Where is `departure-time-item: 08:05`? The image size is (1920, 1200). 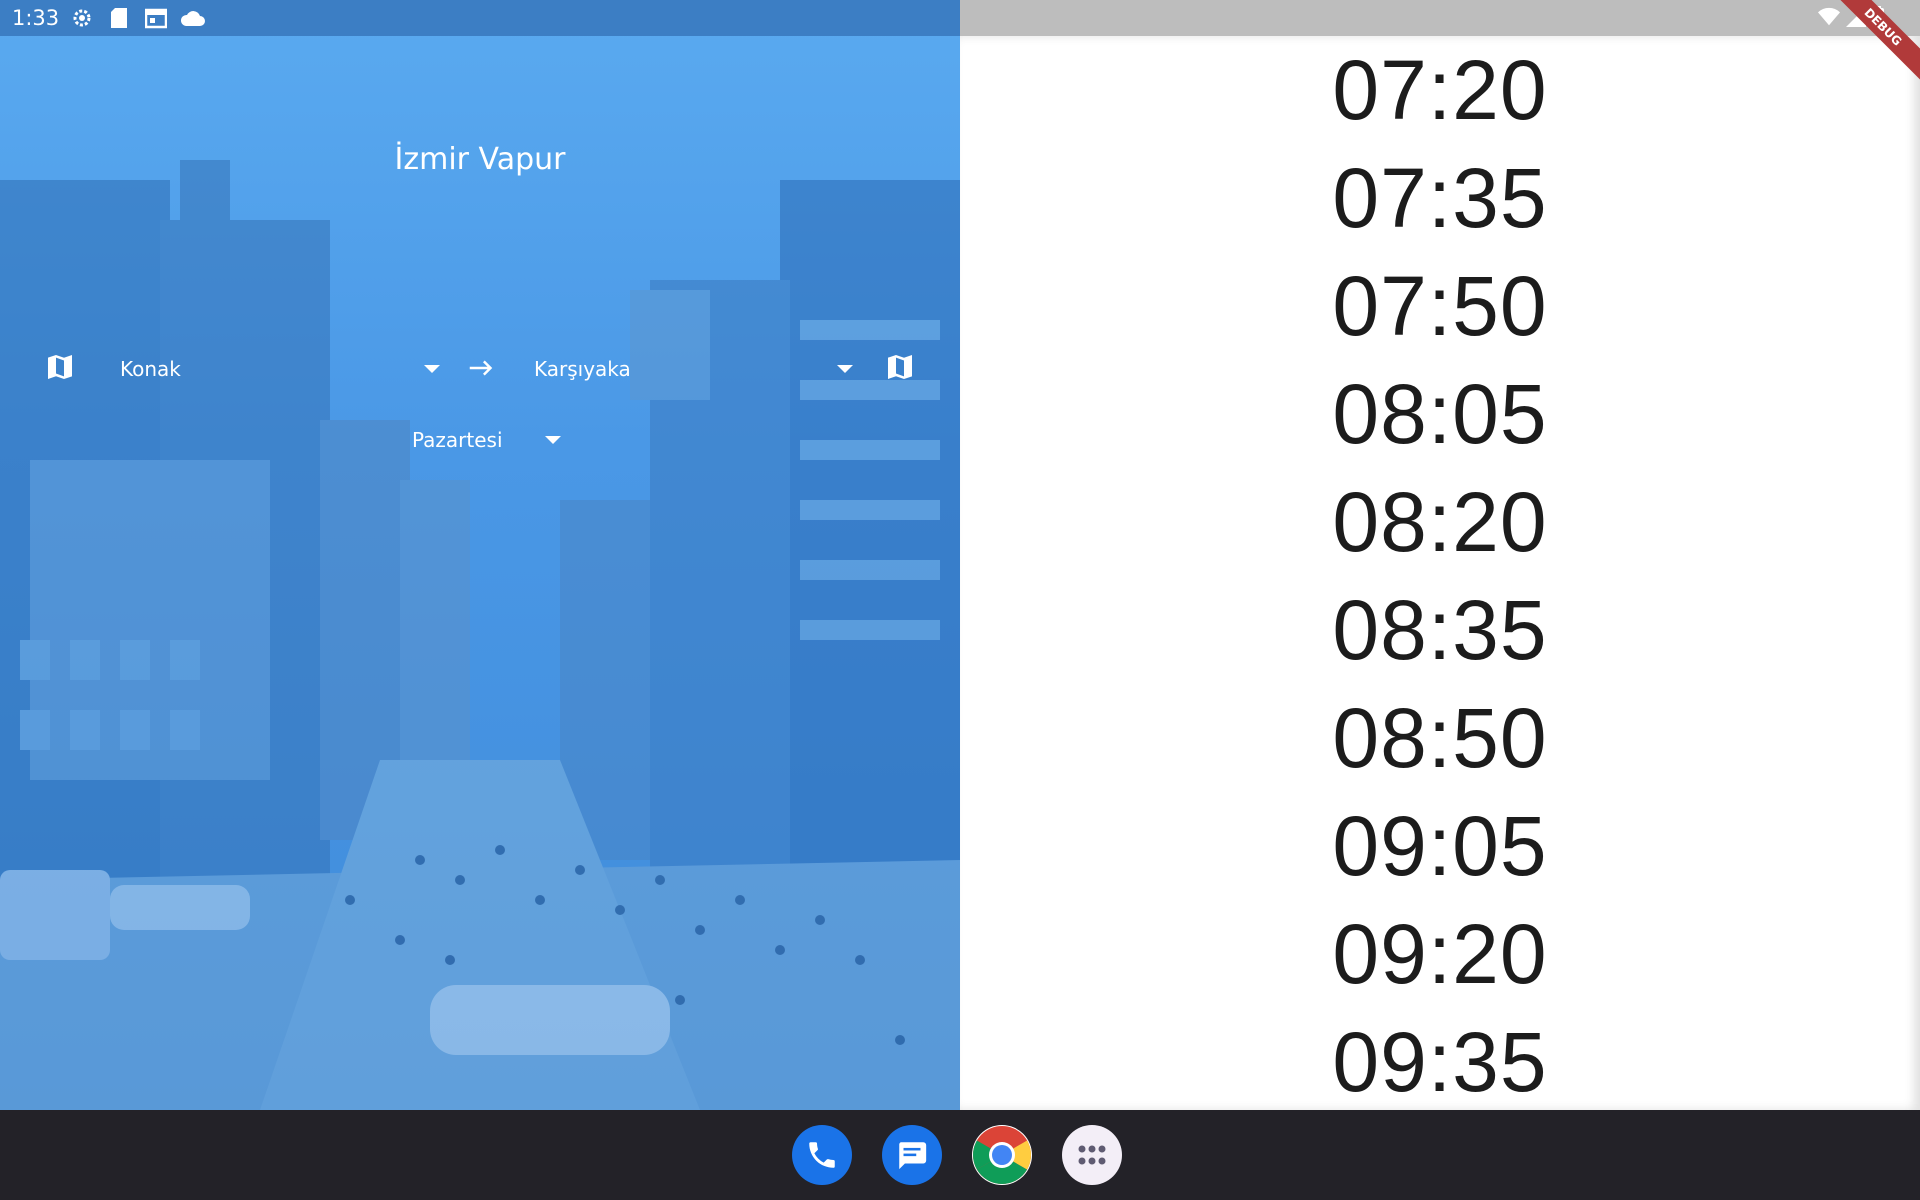 departure-time-item: 08:05 is located at coordinates (1440, 414).